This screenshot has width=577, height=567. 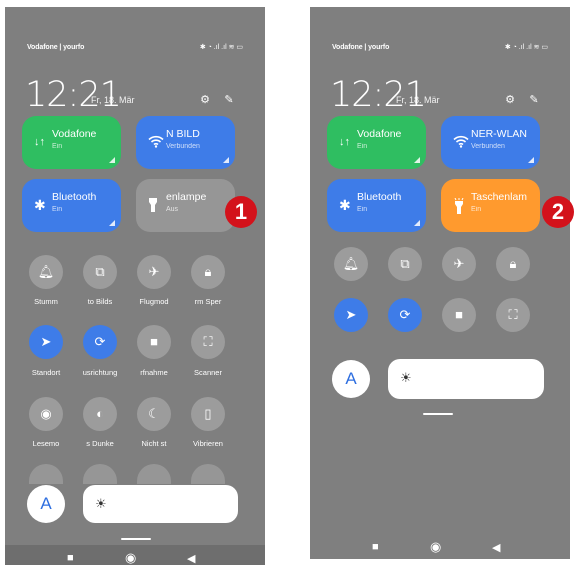 What do you see at coordinates (186, 197) in the screenshot?
I see `flashlight-label: enlampe` at bounding box center [186, 197].